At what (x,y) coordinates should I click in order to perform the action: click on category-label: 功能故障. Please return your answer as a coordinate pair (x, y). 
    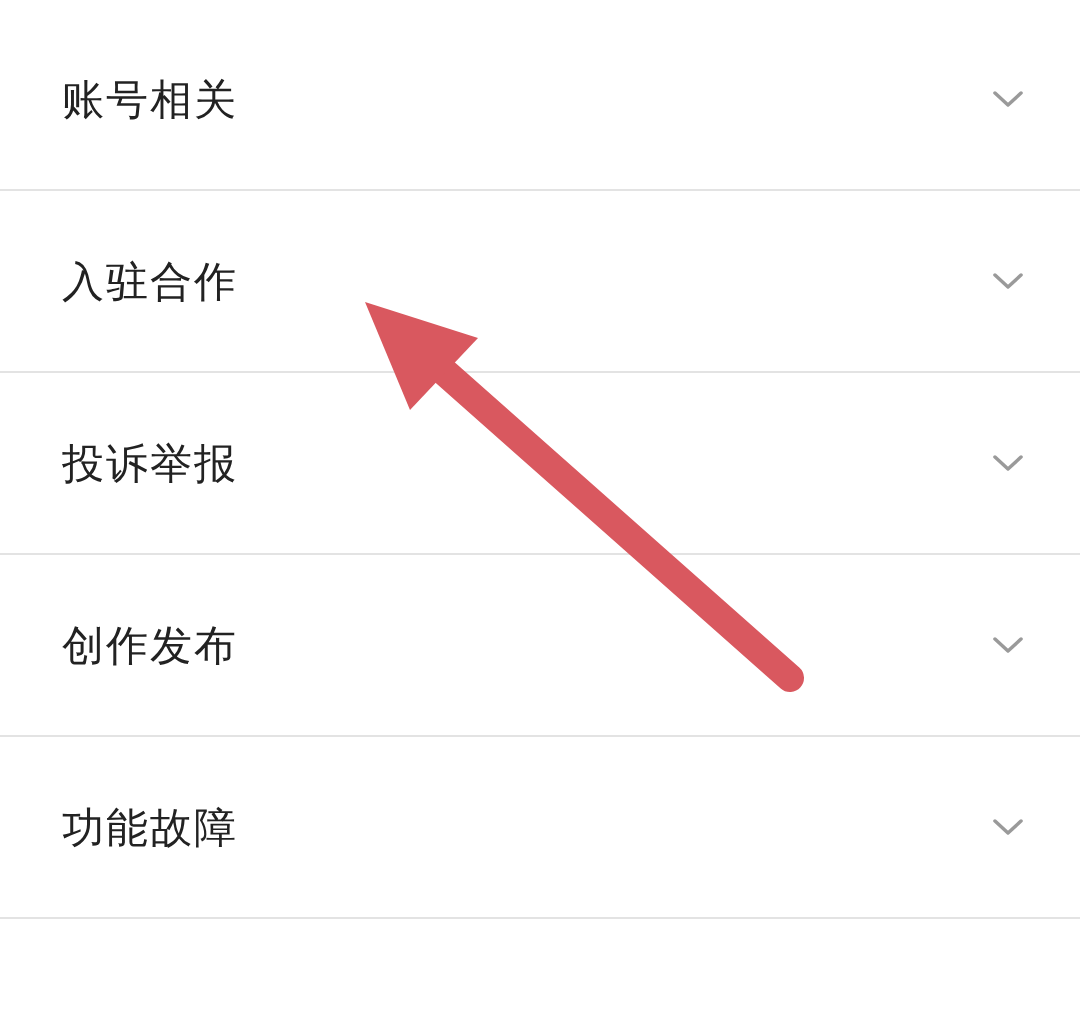
    Looking at the image, I should click on (150, 827).